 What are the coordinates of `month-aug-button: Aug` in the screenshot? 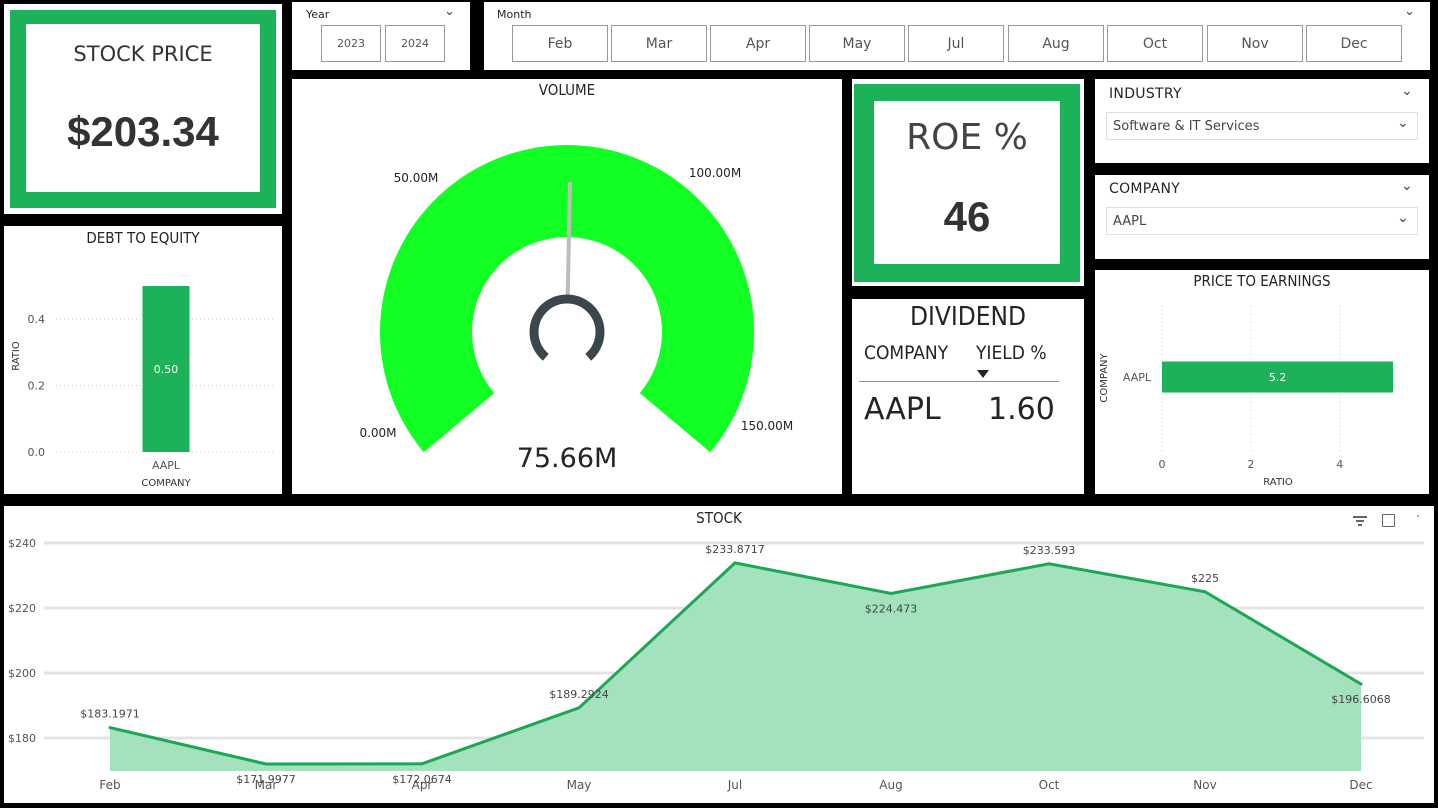 It's located at (1056, 43).